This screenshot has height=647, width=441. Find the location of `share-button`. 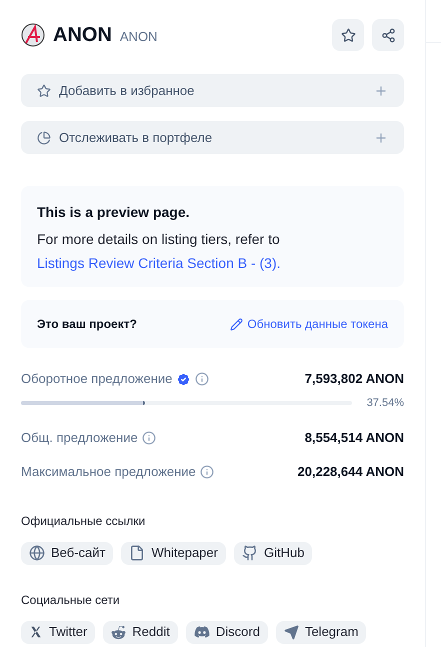

share-button is located at coordinates (388, 35).